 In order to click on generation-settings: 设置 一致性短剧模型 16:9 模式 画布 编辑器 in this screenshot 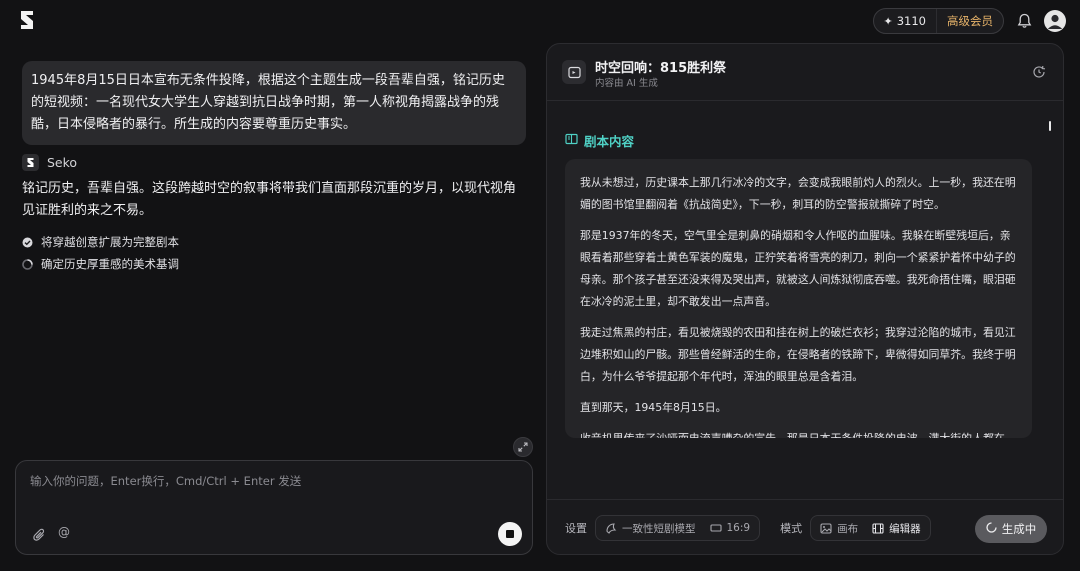, I will do `click(748, 528)`.